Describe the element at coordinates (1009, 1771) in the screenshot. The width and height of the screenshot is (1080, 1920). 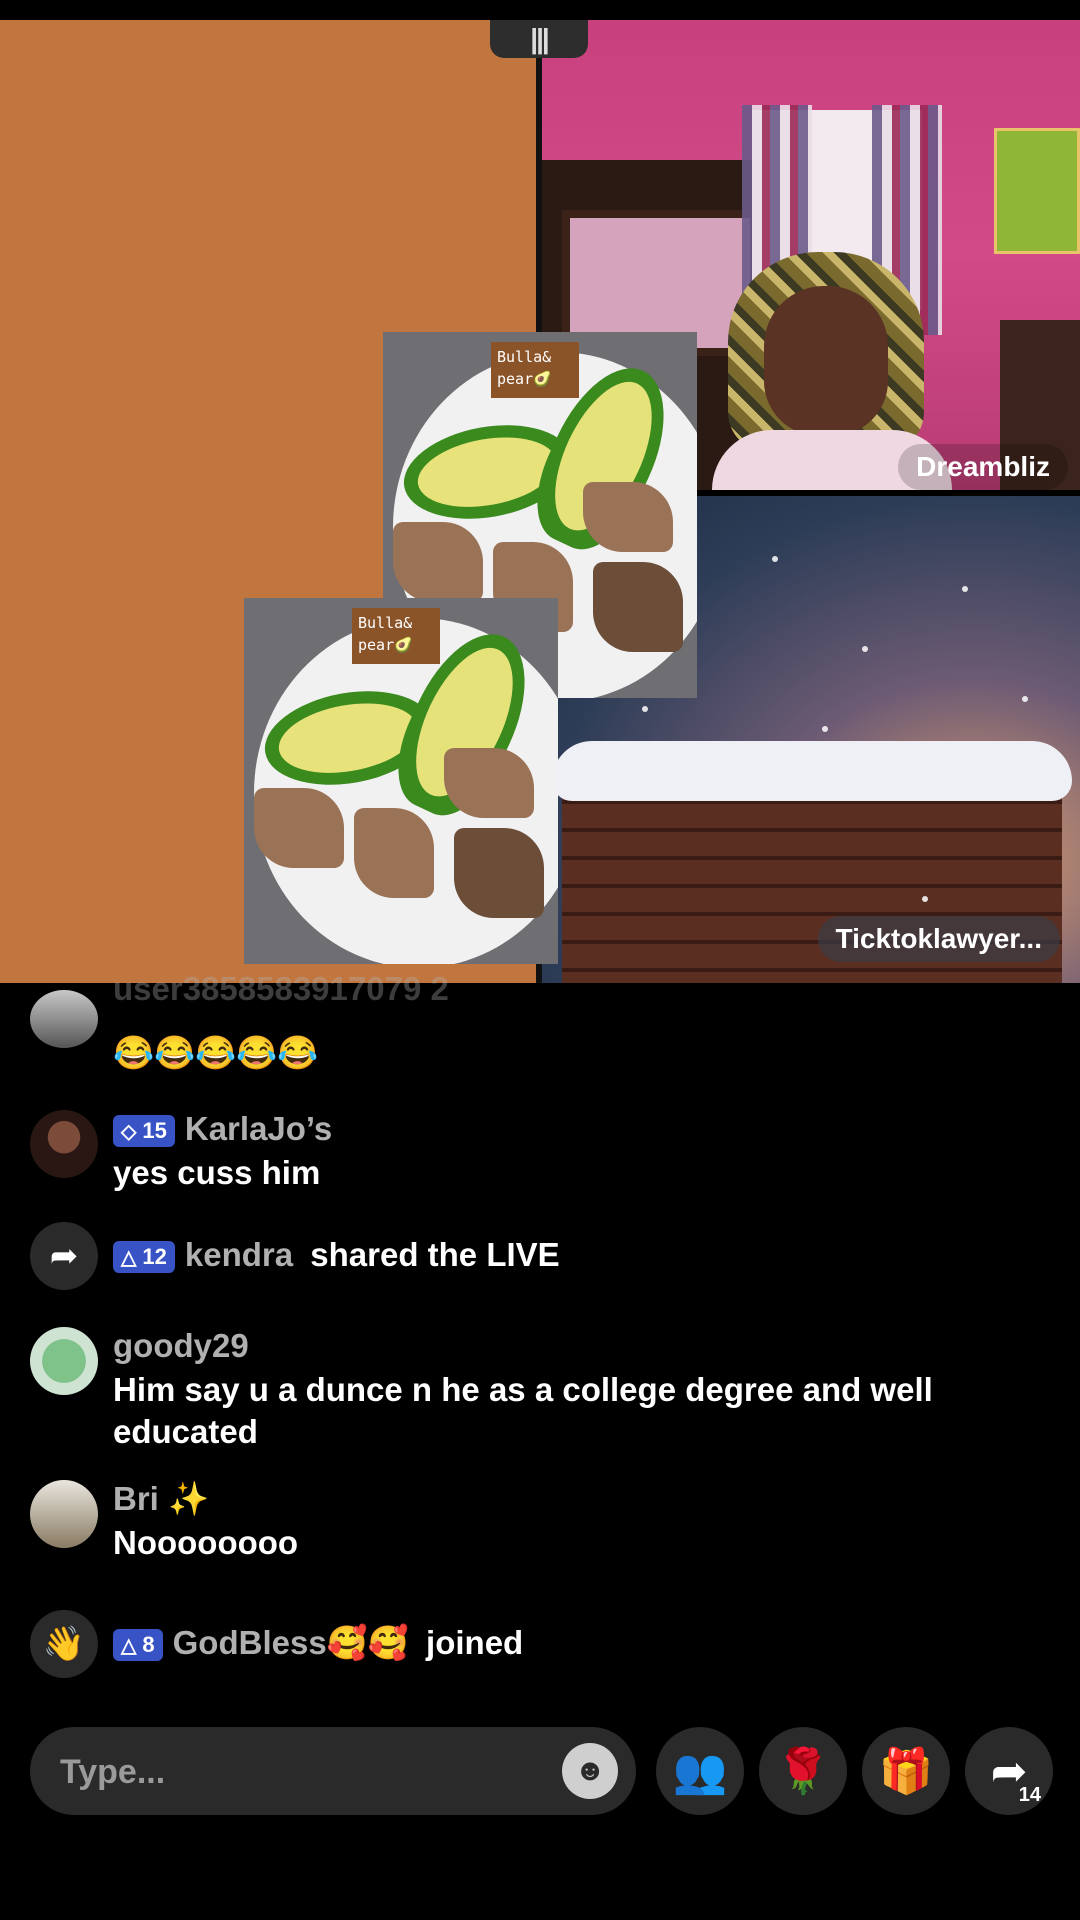
I see `share-button: ➦ 14` at that location.